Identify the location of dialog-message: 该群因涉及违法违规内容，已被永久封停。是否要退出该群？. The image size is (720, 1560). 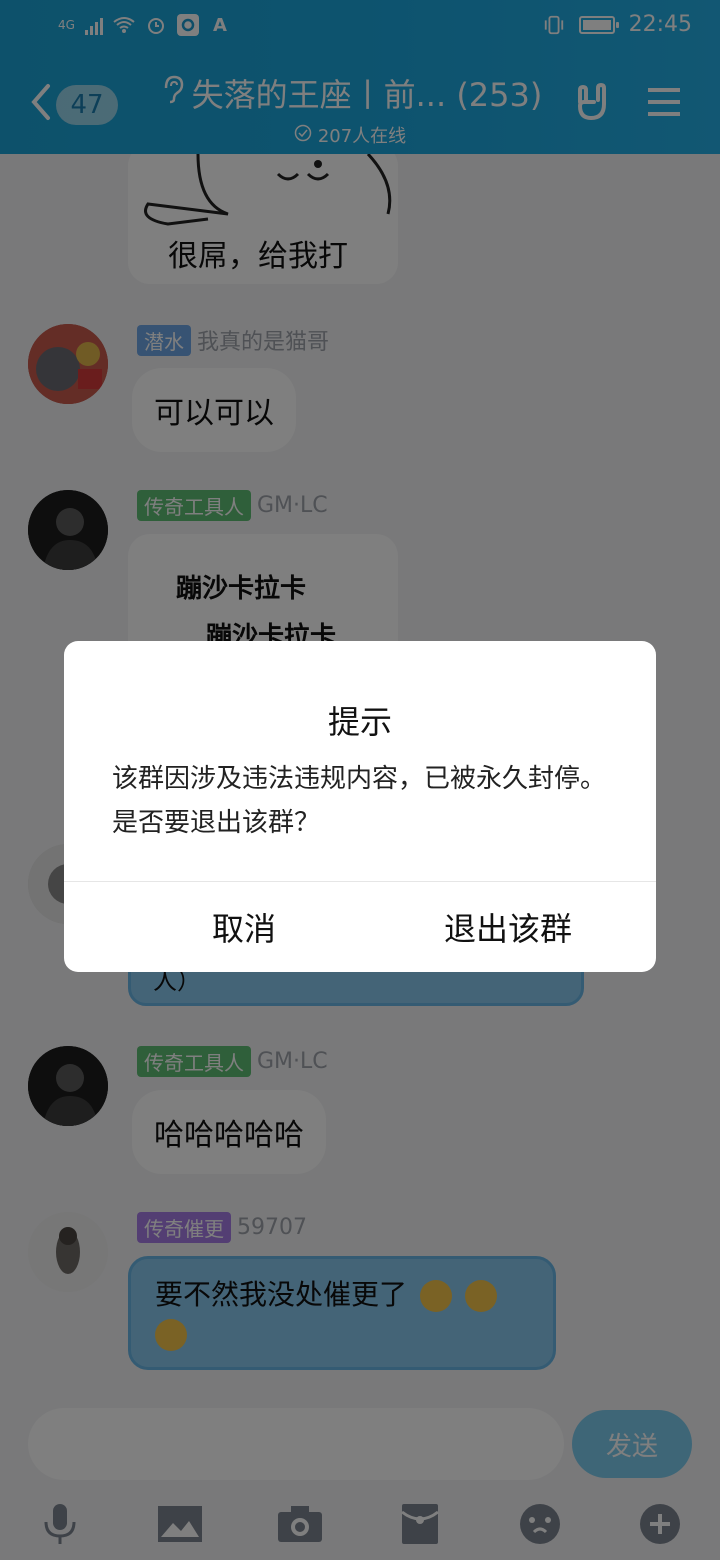
(359, 801).